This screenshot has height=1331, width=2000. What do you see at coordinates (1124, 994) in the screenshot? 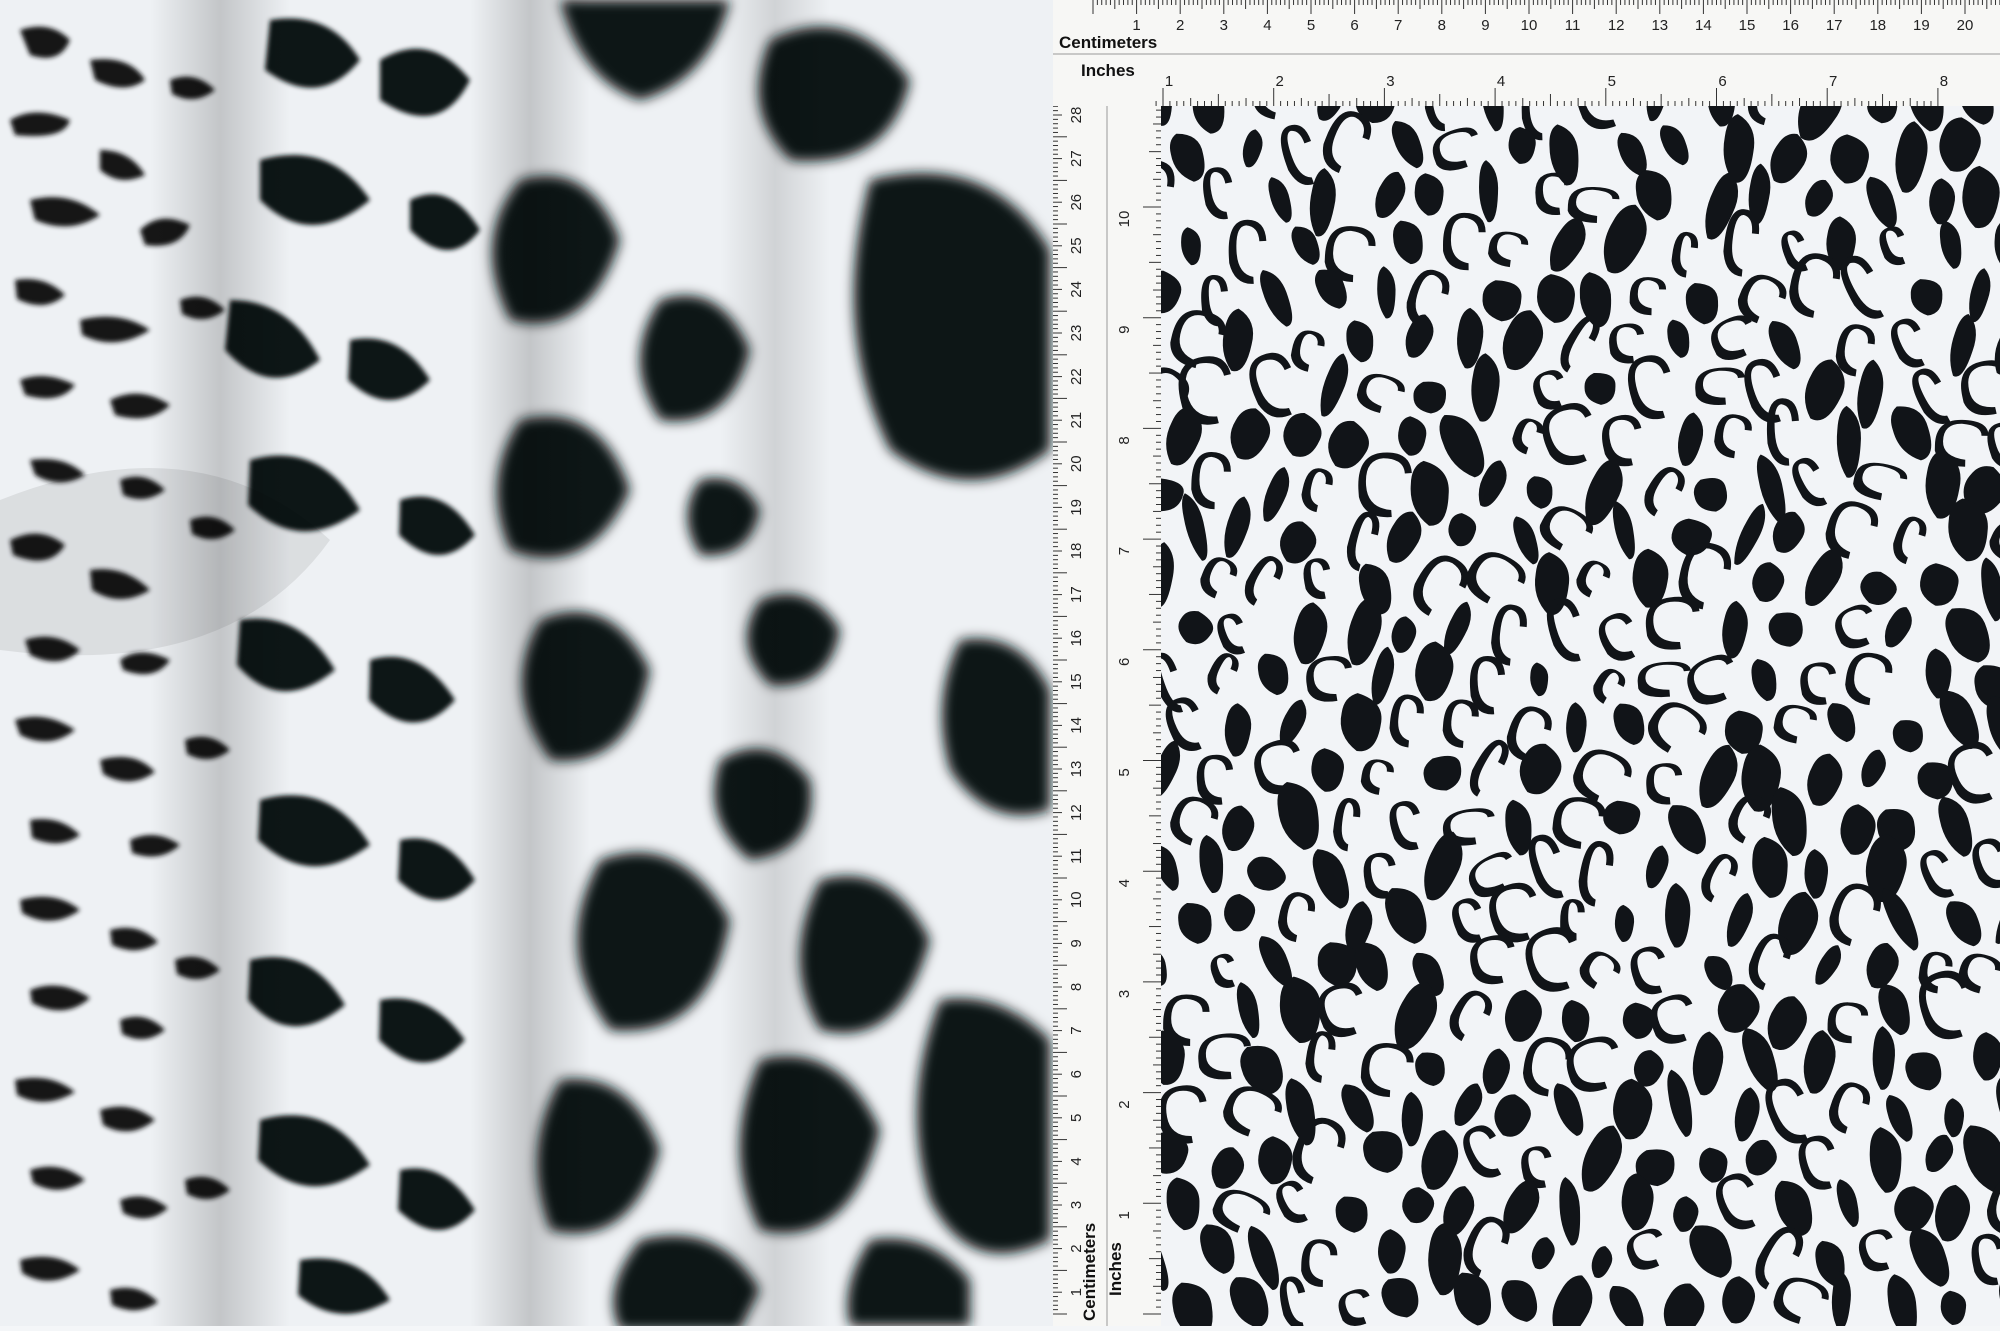
I see `ruler-left-inch-number: 3` at bounding box center [1124, 994].